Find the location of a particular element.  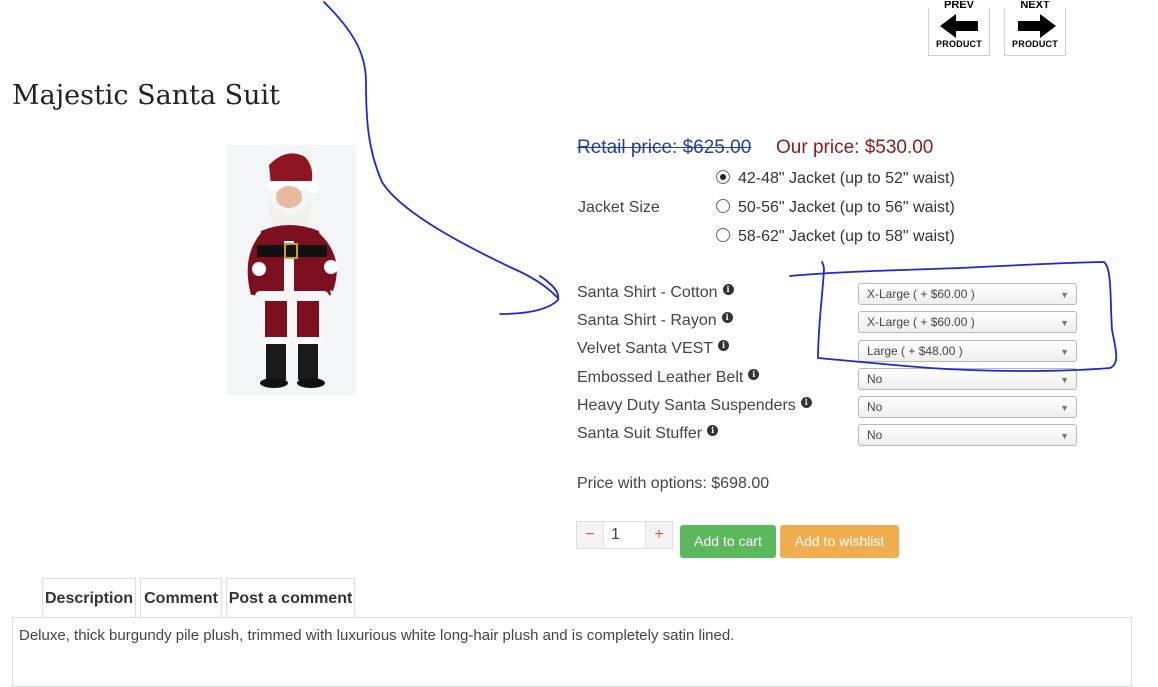

next-product-button: NEXT PRODUCT is located at coordinates (1035, 28).